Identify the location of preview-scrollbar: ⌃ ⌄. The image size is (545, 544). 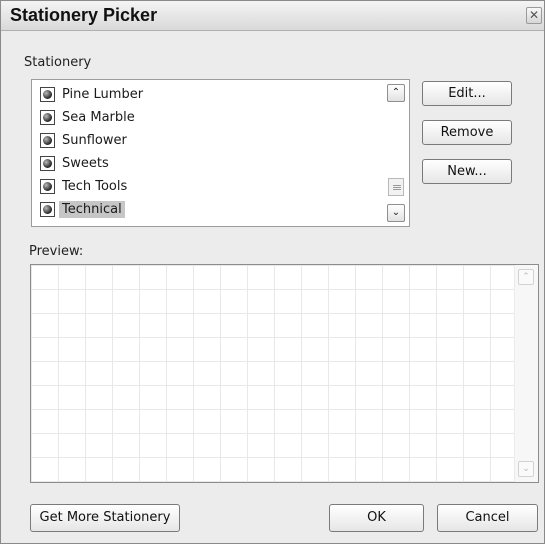
(526, 373).